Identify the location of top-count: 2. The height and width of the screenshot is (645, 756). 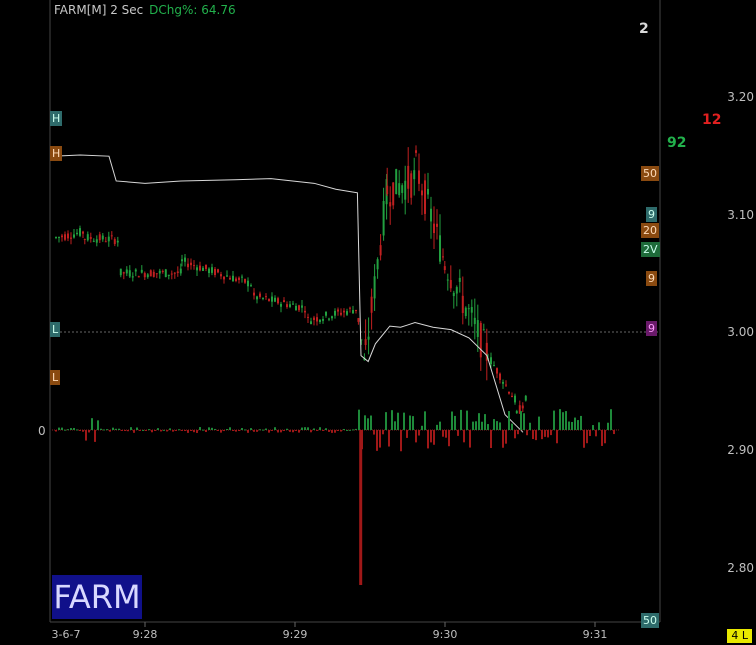
(644, 29).